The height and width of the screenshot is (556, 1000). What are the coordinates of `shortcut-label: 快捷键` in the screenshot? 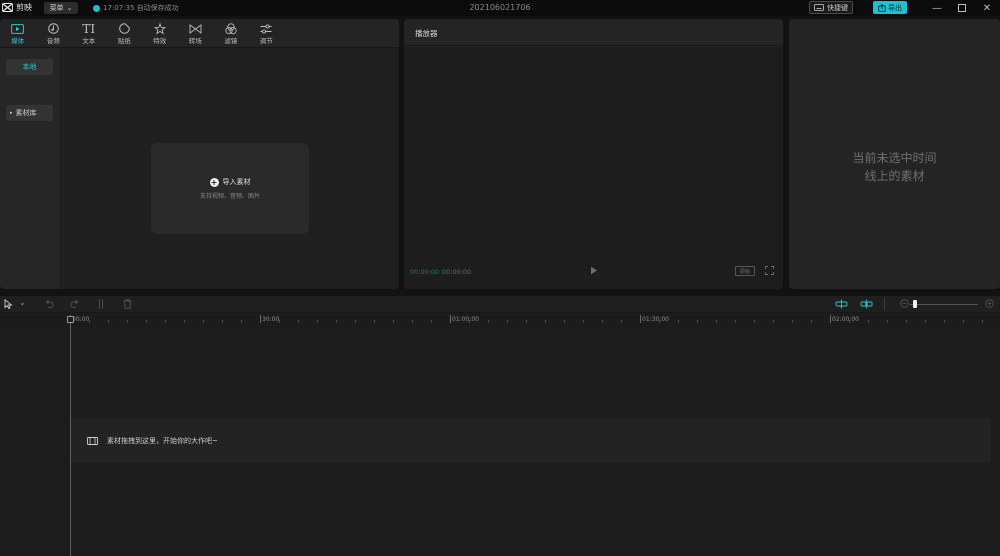 It's located at (837, 7).